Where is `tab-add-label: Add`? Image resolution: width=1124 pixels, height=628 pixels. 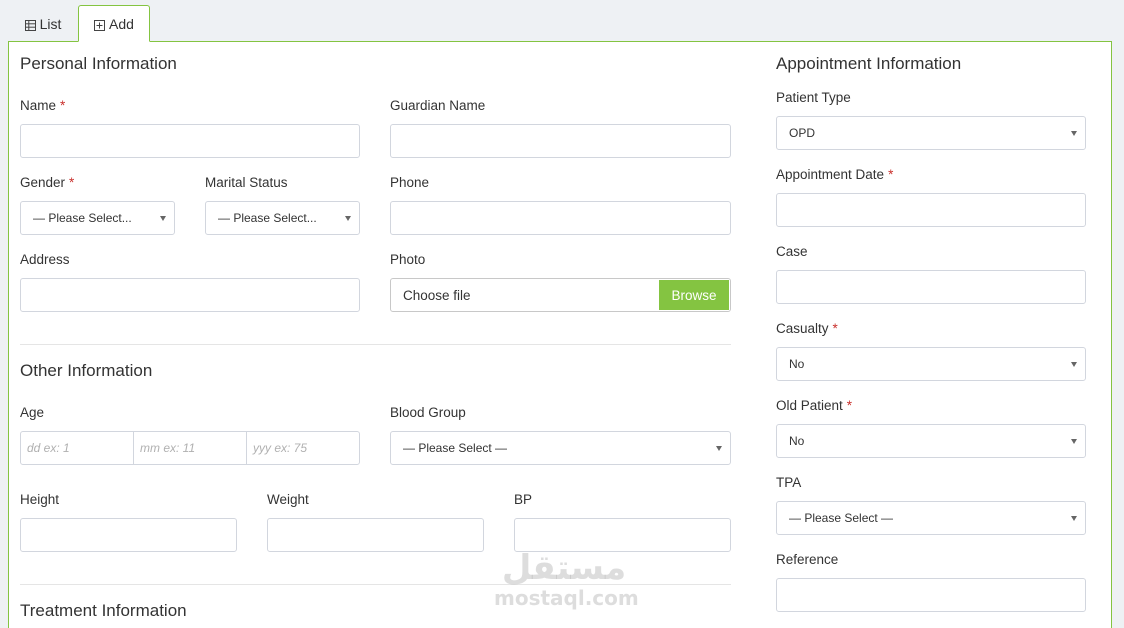 tab-add-label: Add is located at coordinates (121, 23).